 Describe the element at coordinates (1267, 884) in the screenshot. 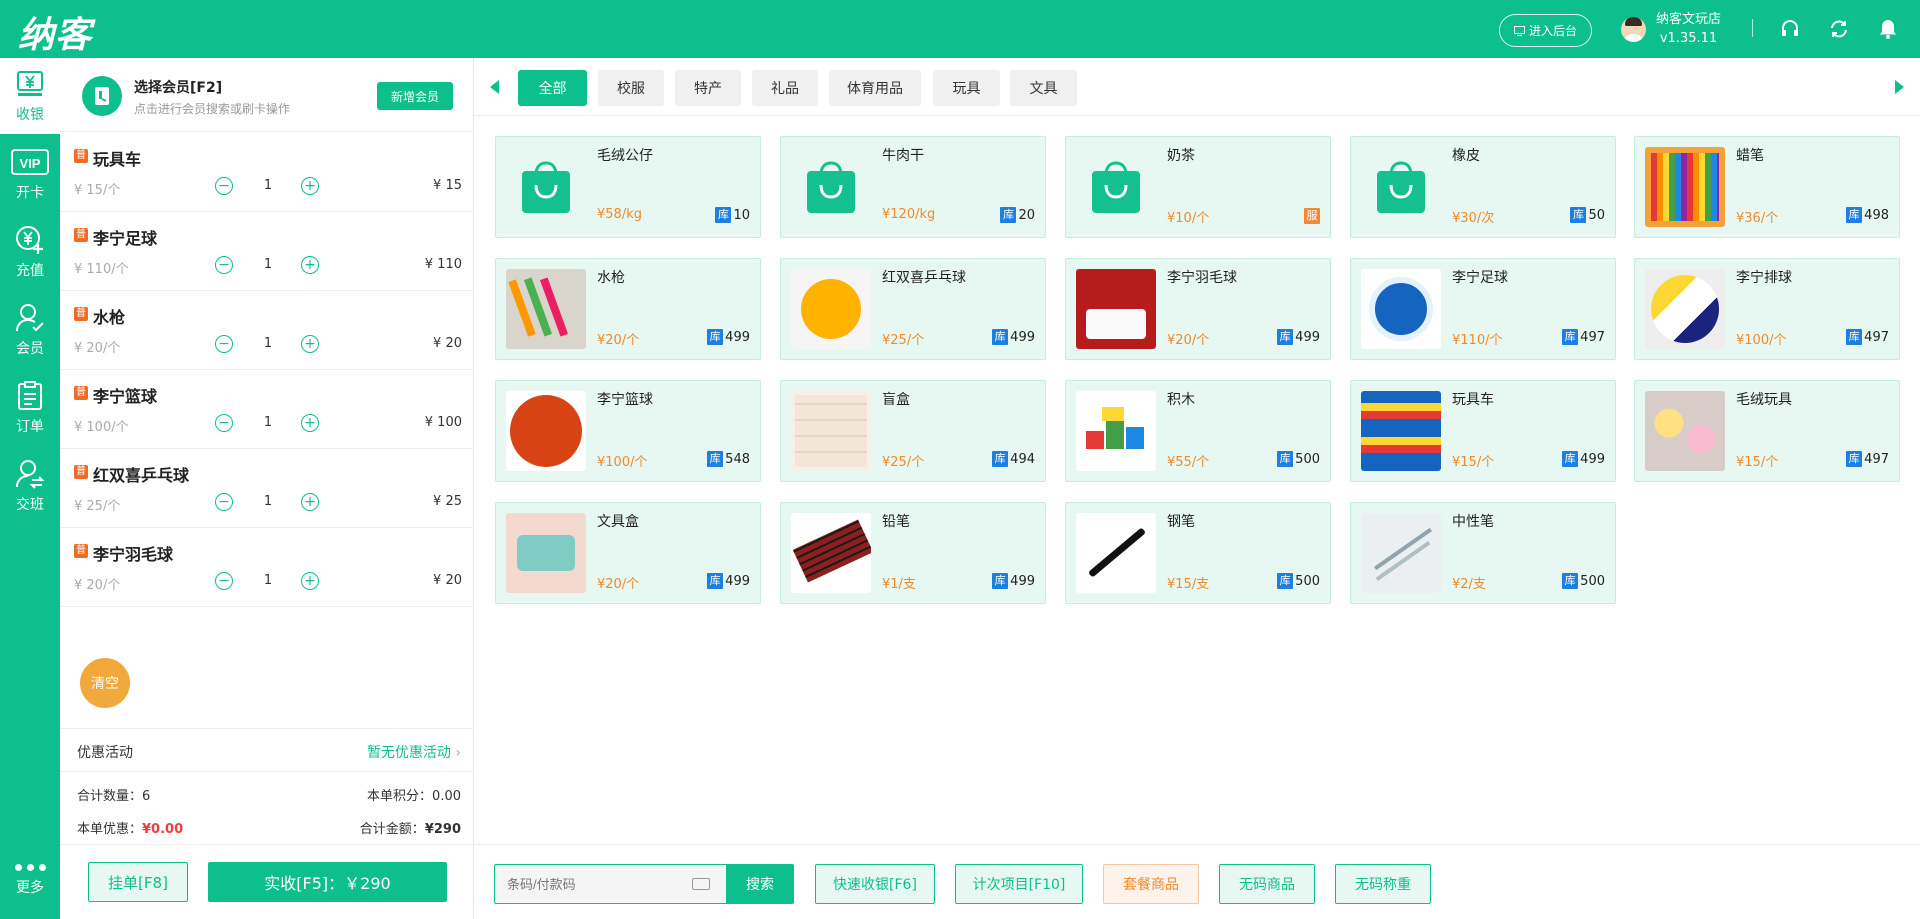

I see `no-barcode-goods-button: 无码商品` at that location.